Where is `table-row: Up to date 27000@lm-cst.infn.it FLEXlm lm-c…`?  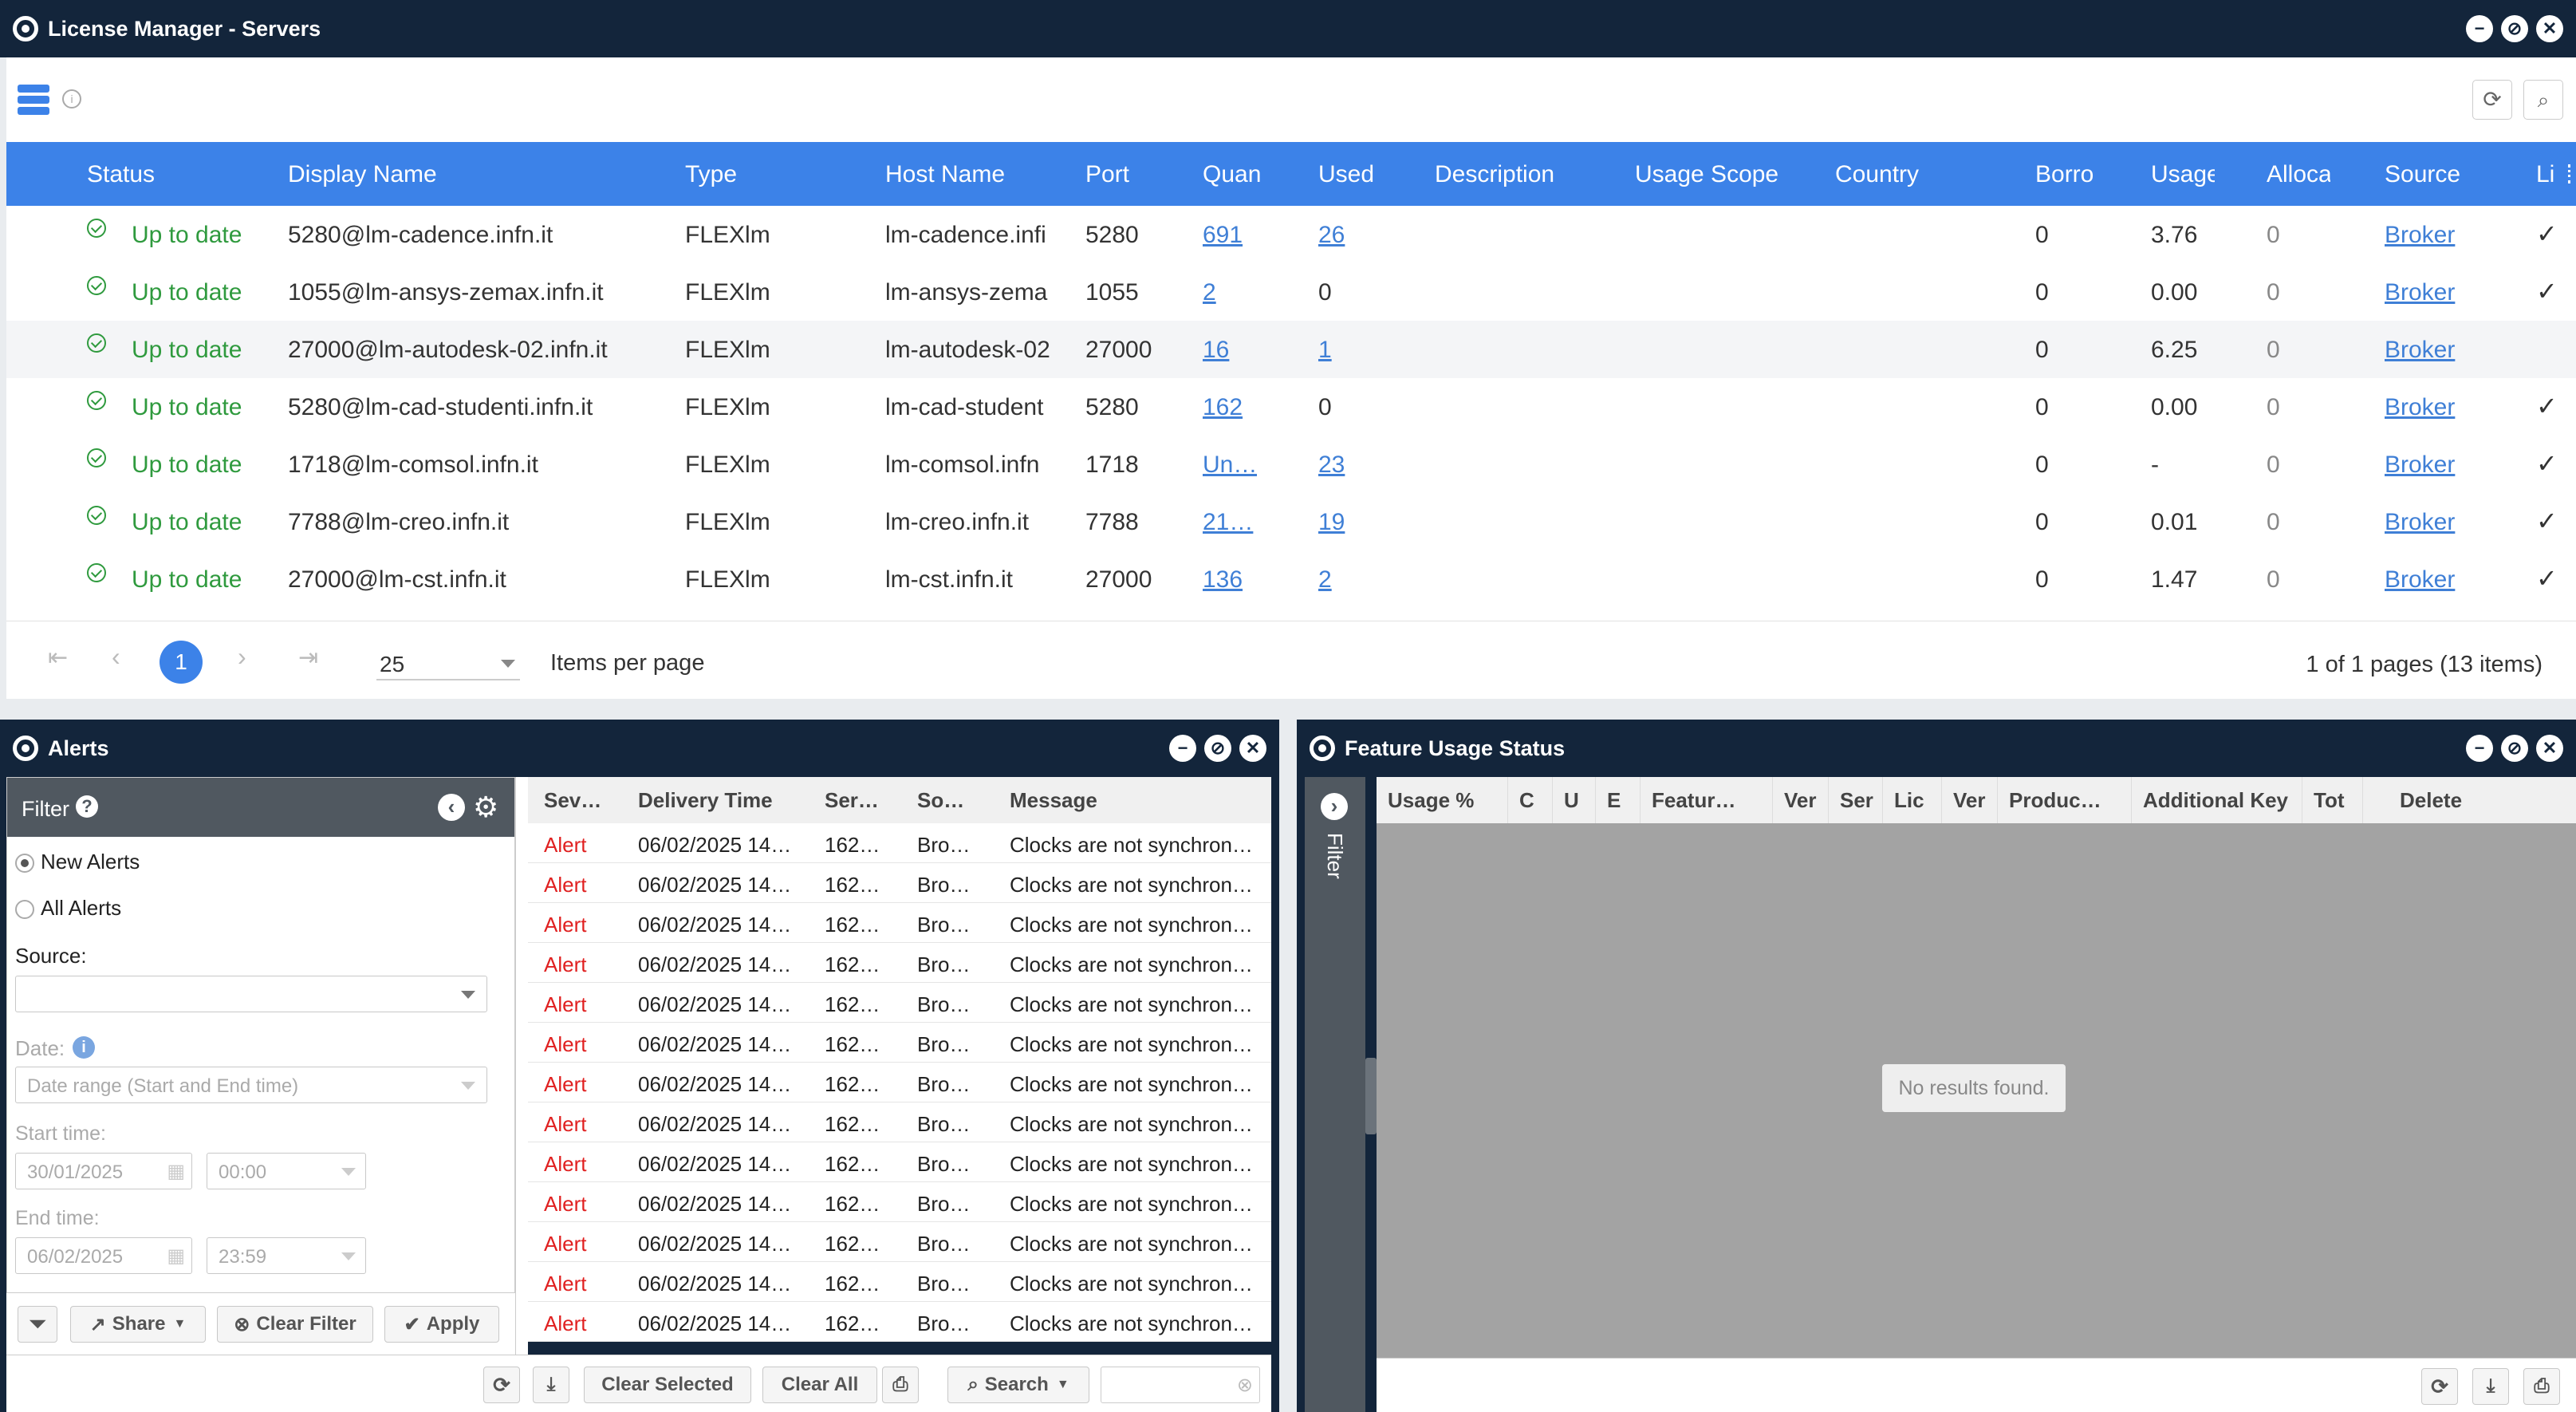 table-row: Up to date 27000@lm-cst.infn.it FLEXlm lm-c… is located at coordinates (1291, 579).